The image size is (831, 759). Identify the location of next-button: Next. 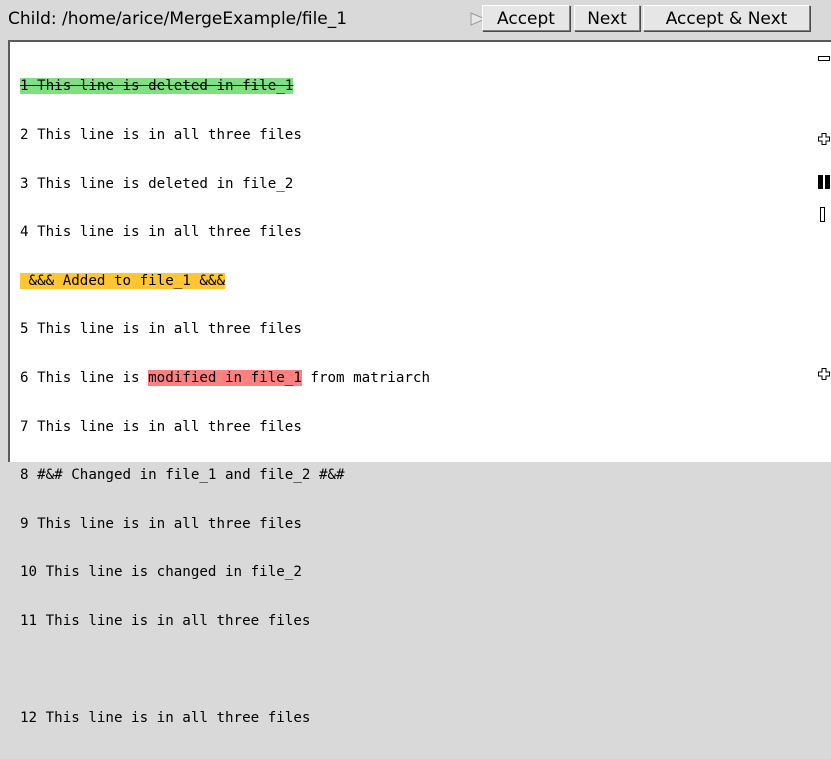
(607, 18).